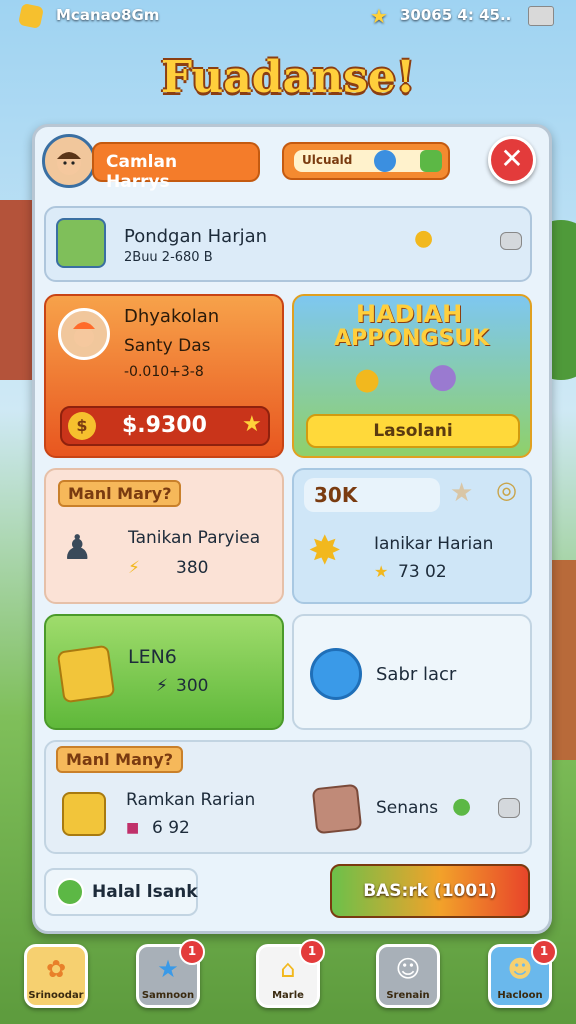  I want to click on green-card: LEN6 ⚡ 300, so click(164, 672).